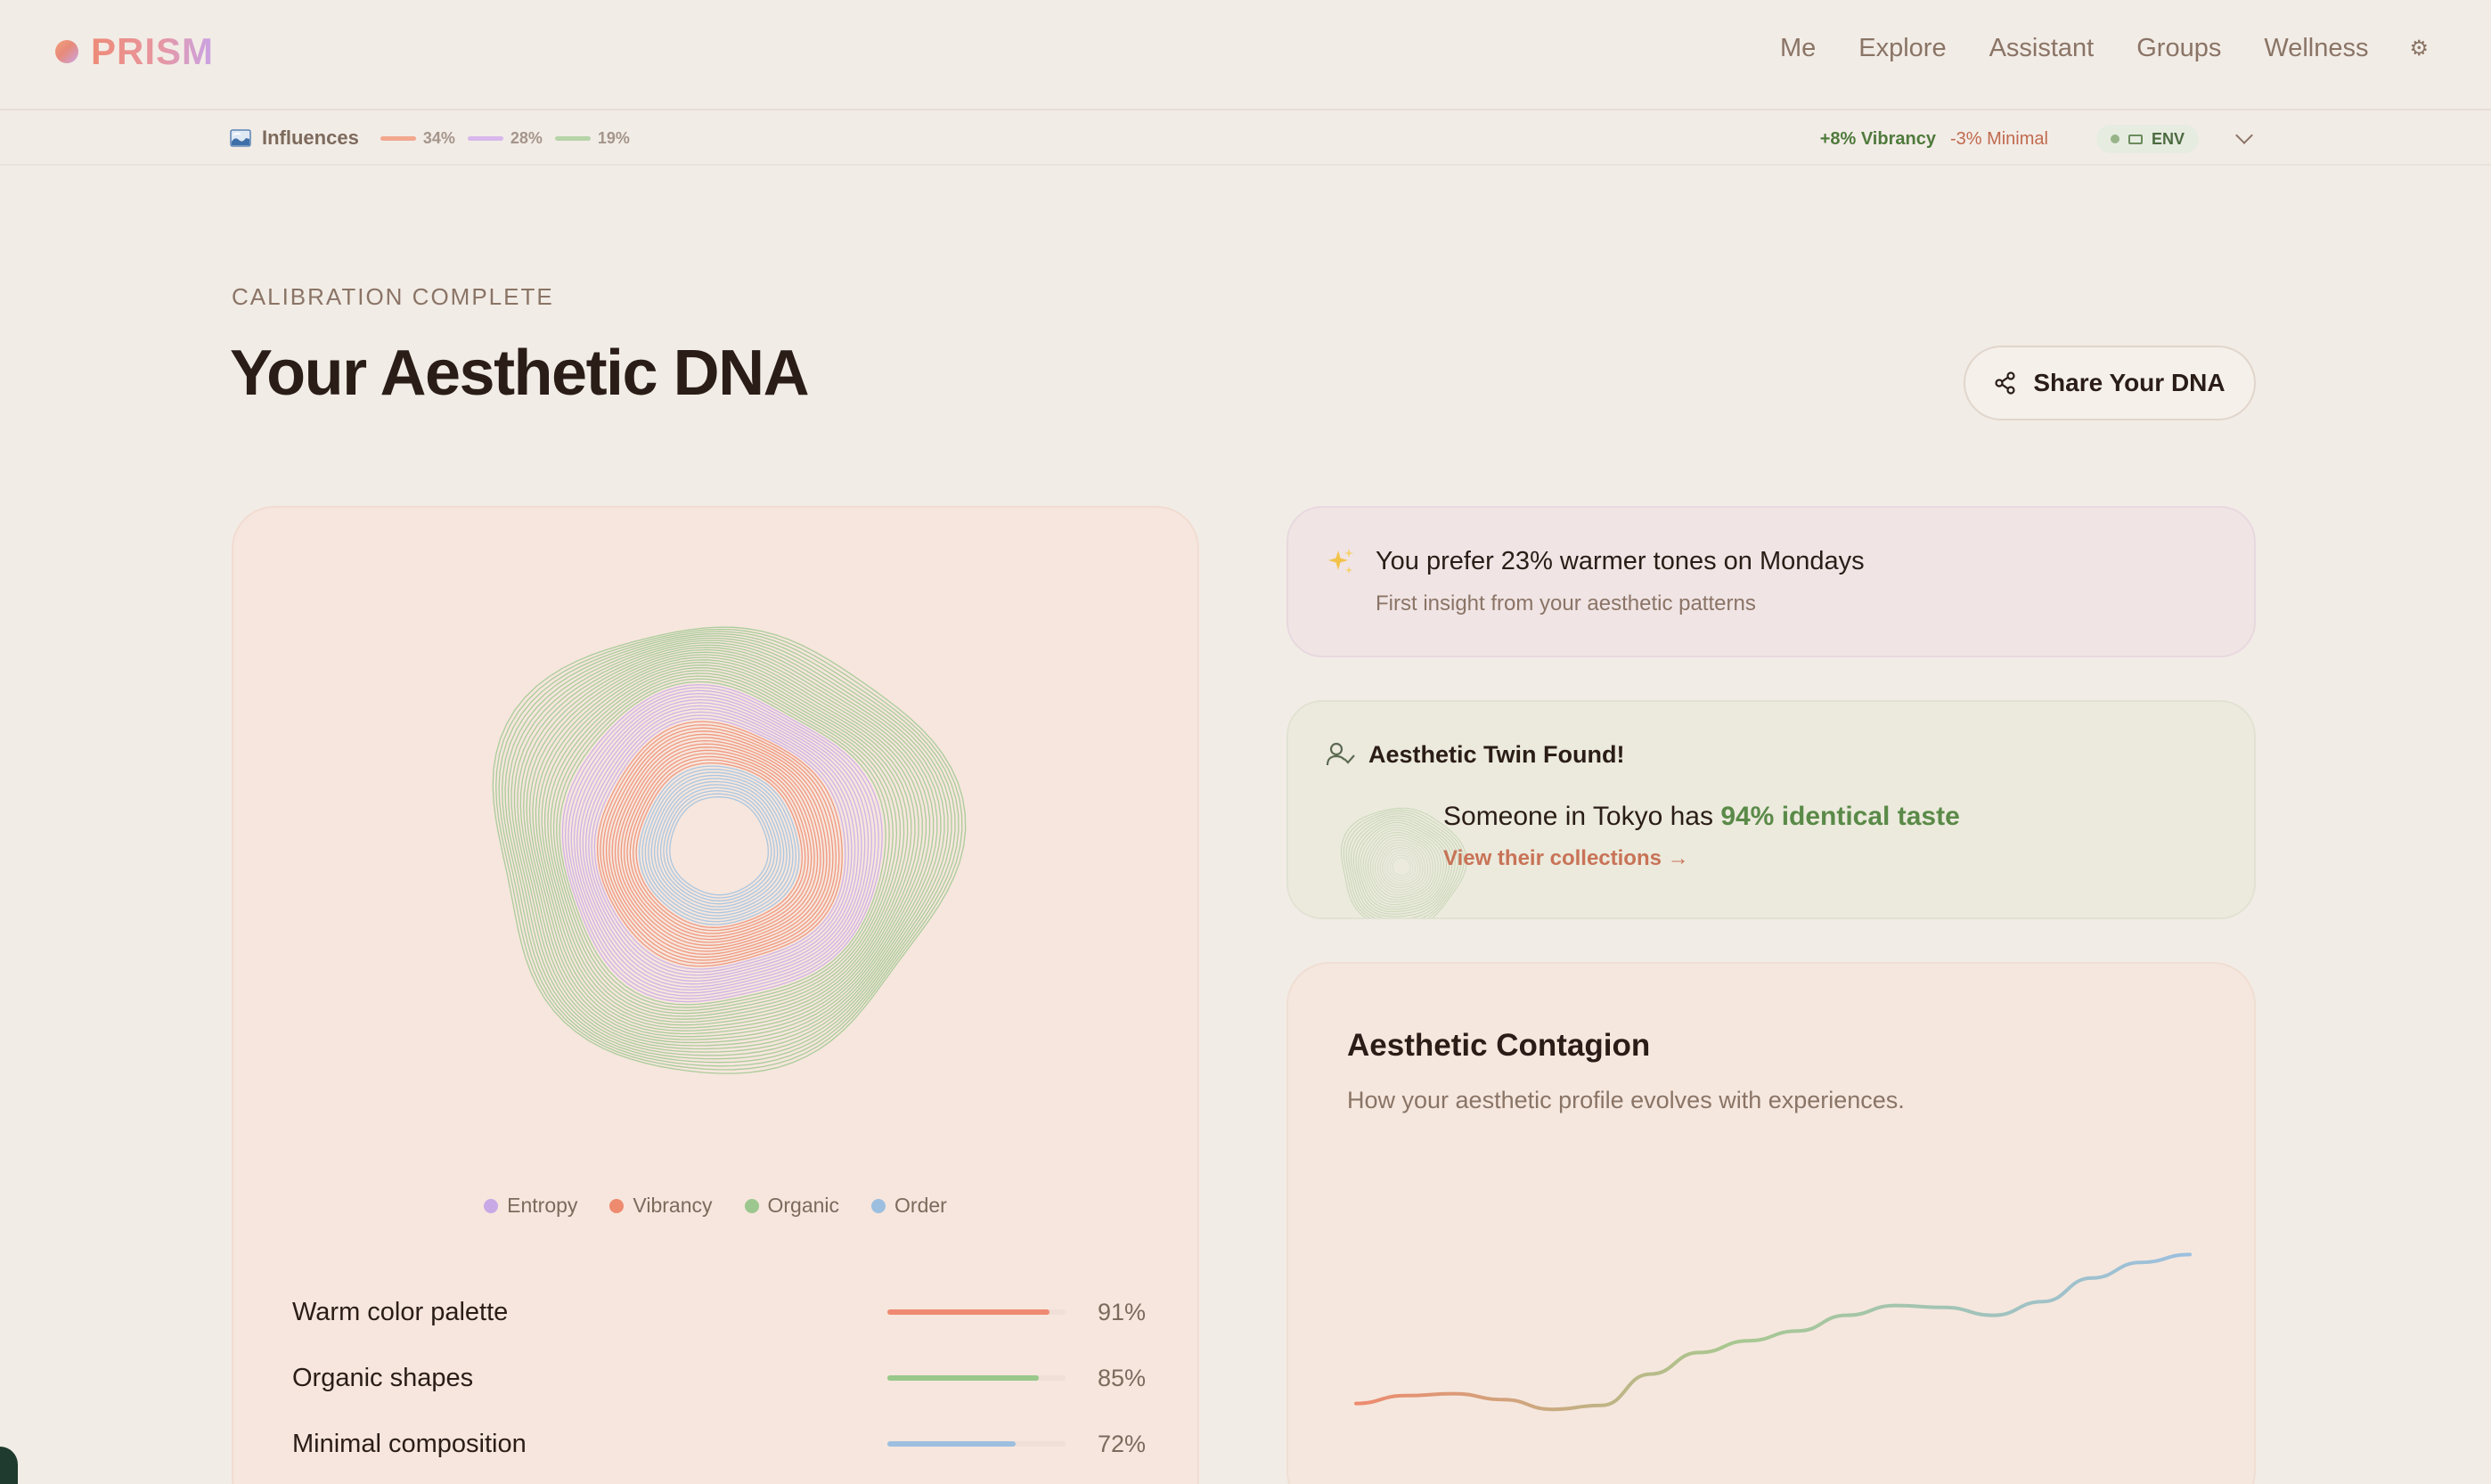 This screenshot has width=2491, height=1484. I want to click on env-status-dot, so click(2114, 139).